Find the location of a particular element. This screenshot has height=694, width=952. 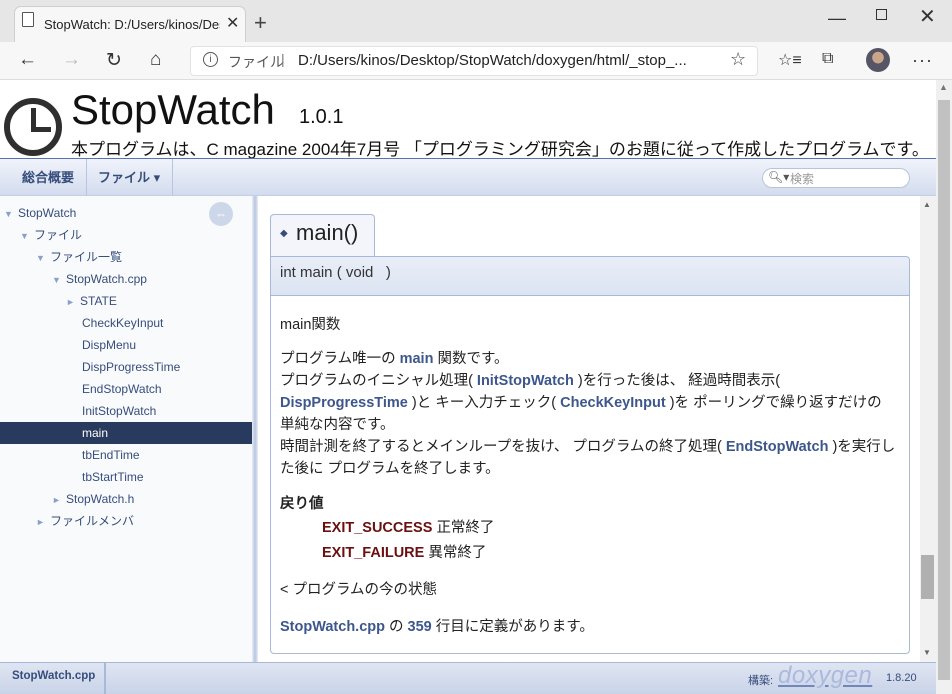

nav-item: tbStartTime is located at coordinates (106, 477).